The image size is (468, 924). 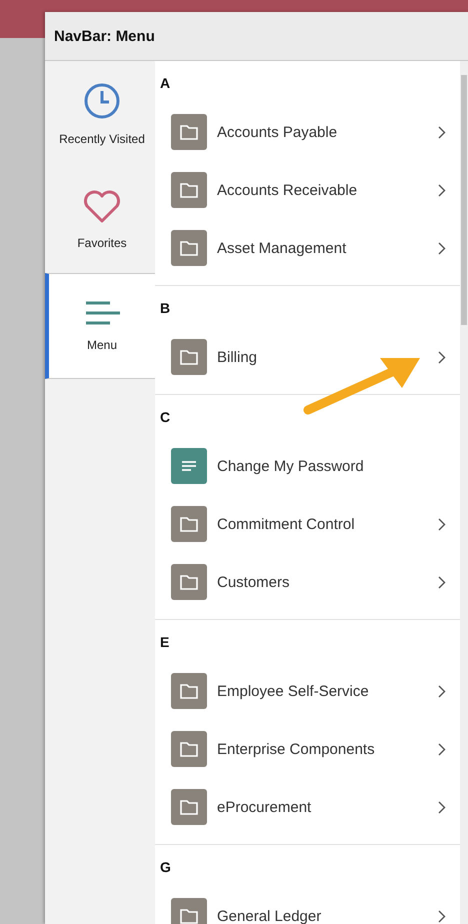 What do you see at coordinates (307, 524) in the screenshot?
I see `navigation-item: Commitment Control` at bounding box center [307, 524].